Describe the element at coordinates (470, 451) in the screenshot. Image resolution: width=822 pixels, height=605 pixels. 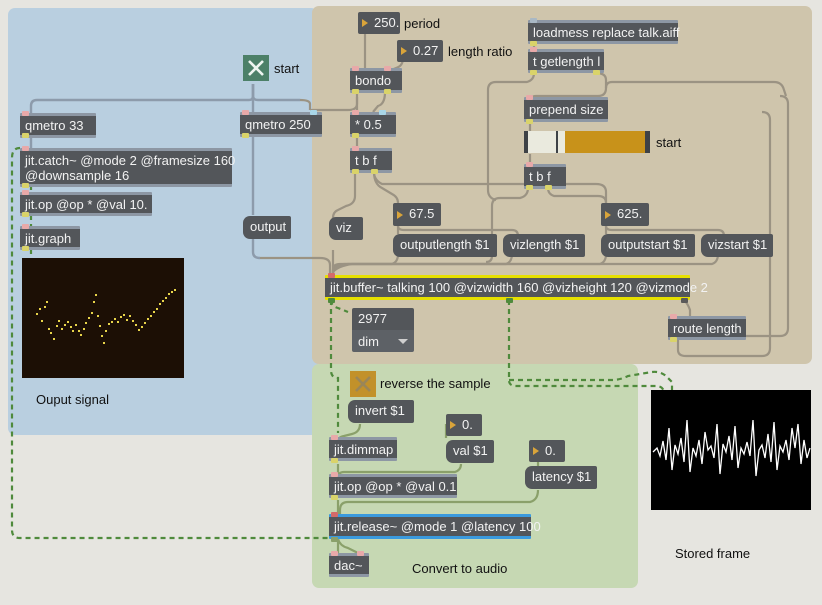
I see `message-val: val $1` at that location.